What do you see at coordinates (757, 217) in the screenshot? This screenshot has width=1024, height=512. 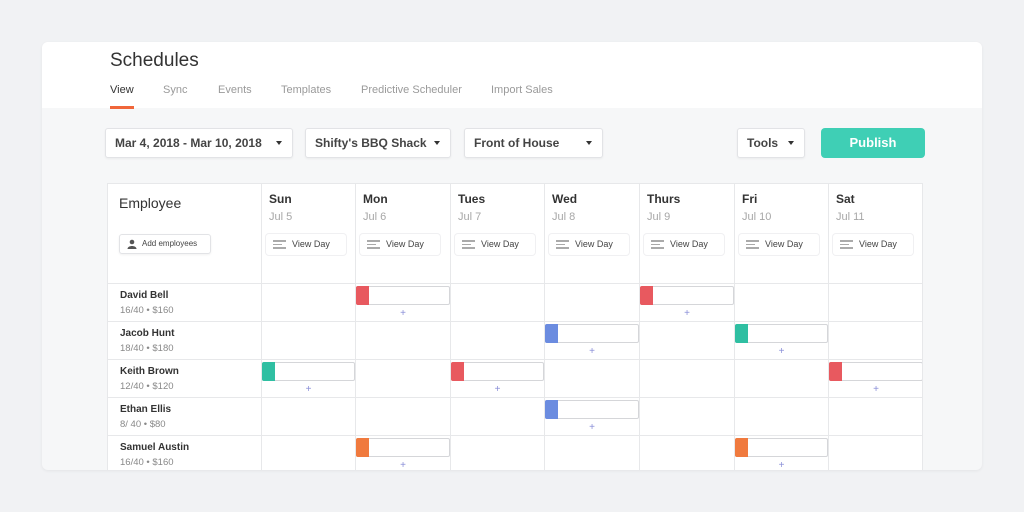 I see `day-date: Jul 10` at bounding box center [757, 217].